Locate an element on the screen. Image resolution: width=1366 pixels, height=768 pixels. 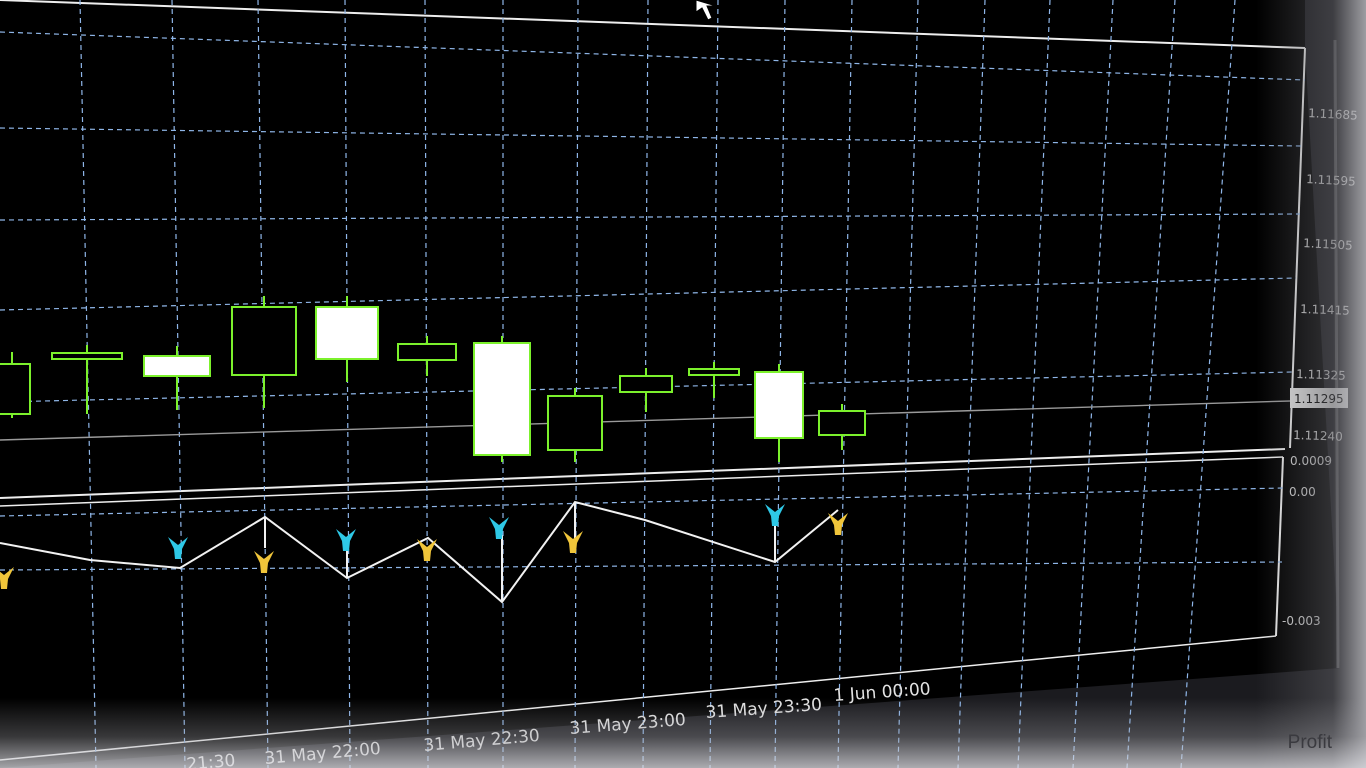
price-axis-label: 1.11240 is located at coordinates (1318, 436).